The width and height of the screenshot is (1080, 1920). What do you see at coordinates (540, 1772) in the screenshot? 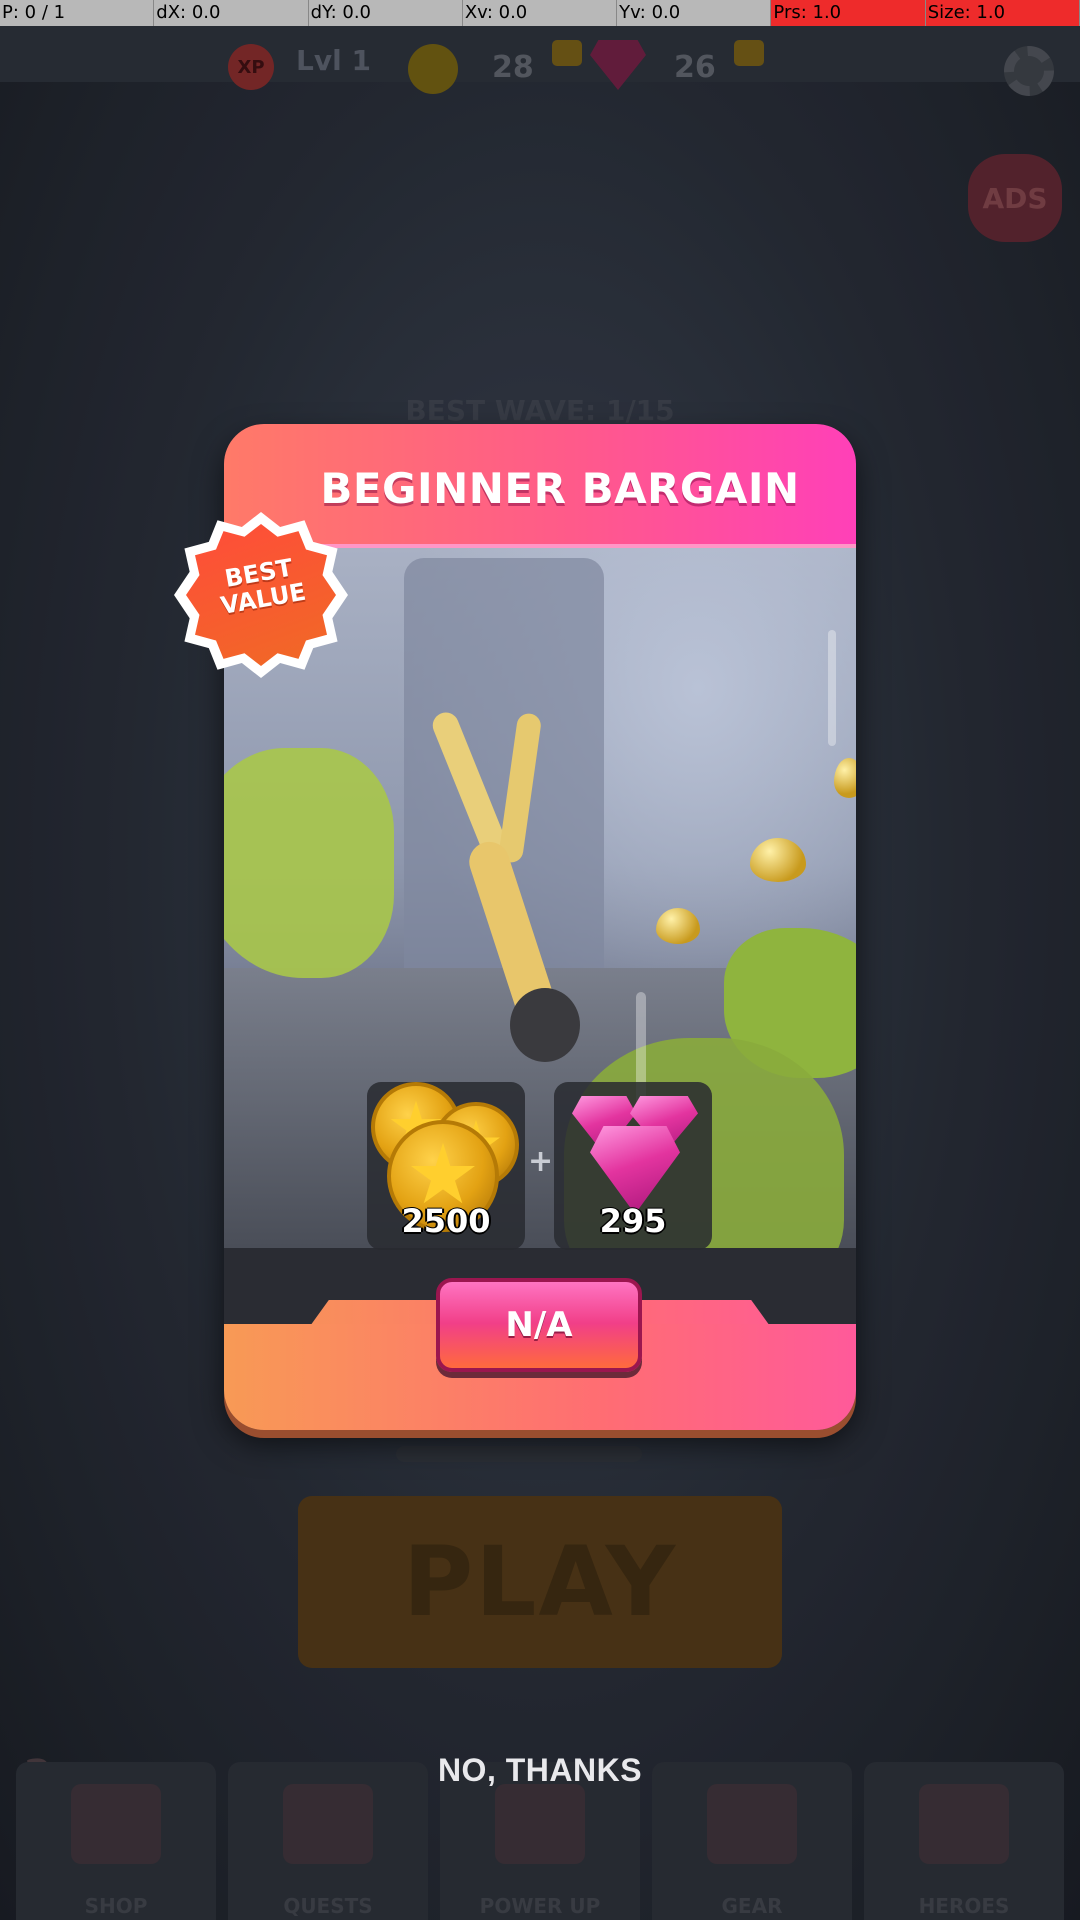
I see `no-thanks-button: NO, THANKS` at bounding box center [540, 1772].